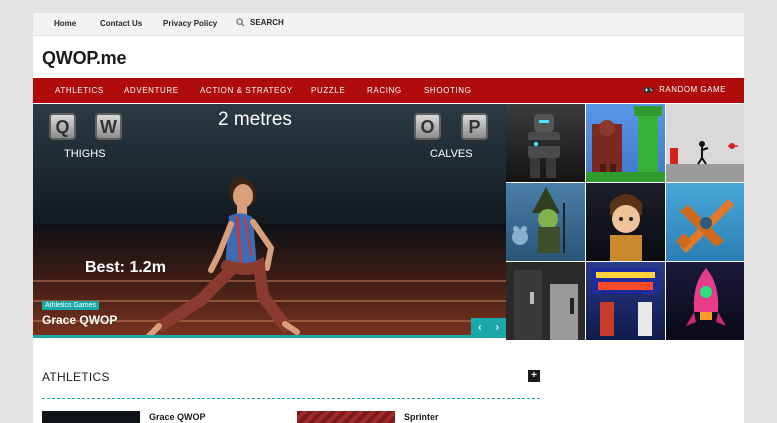  Describe the element at coordinates (79, 320) in the screenshot. I see `featured-title: Grace QWOP` at that location.